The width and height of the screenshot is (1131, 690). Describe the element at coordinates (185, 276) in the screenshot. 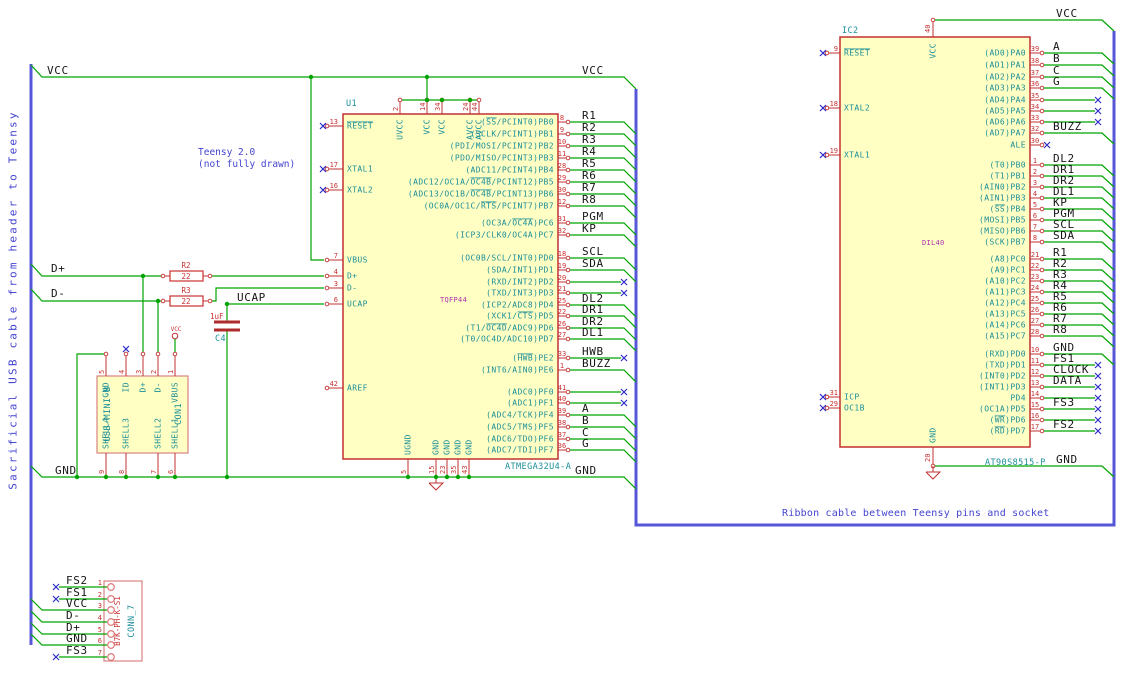

I see `resistor-r2-value: 22` at that location.